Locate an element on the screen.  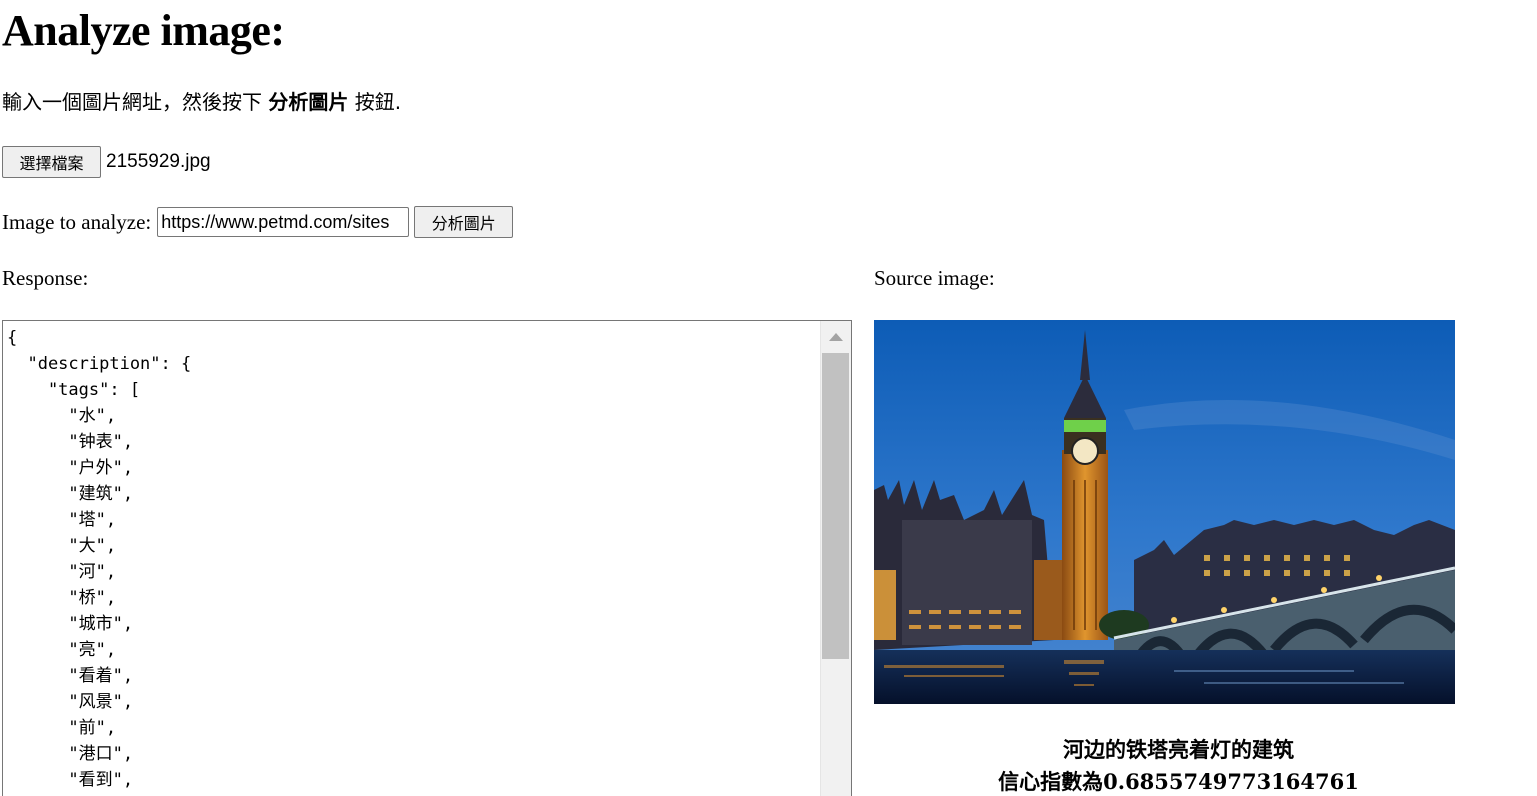
page-title: Analyze image: is located at coordinates (143, 30).